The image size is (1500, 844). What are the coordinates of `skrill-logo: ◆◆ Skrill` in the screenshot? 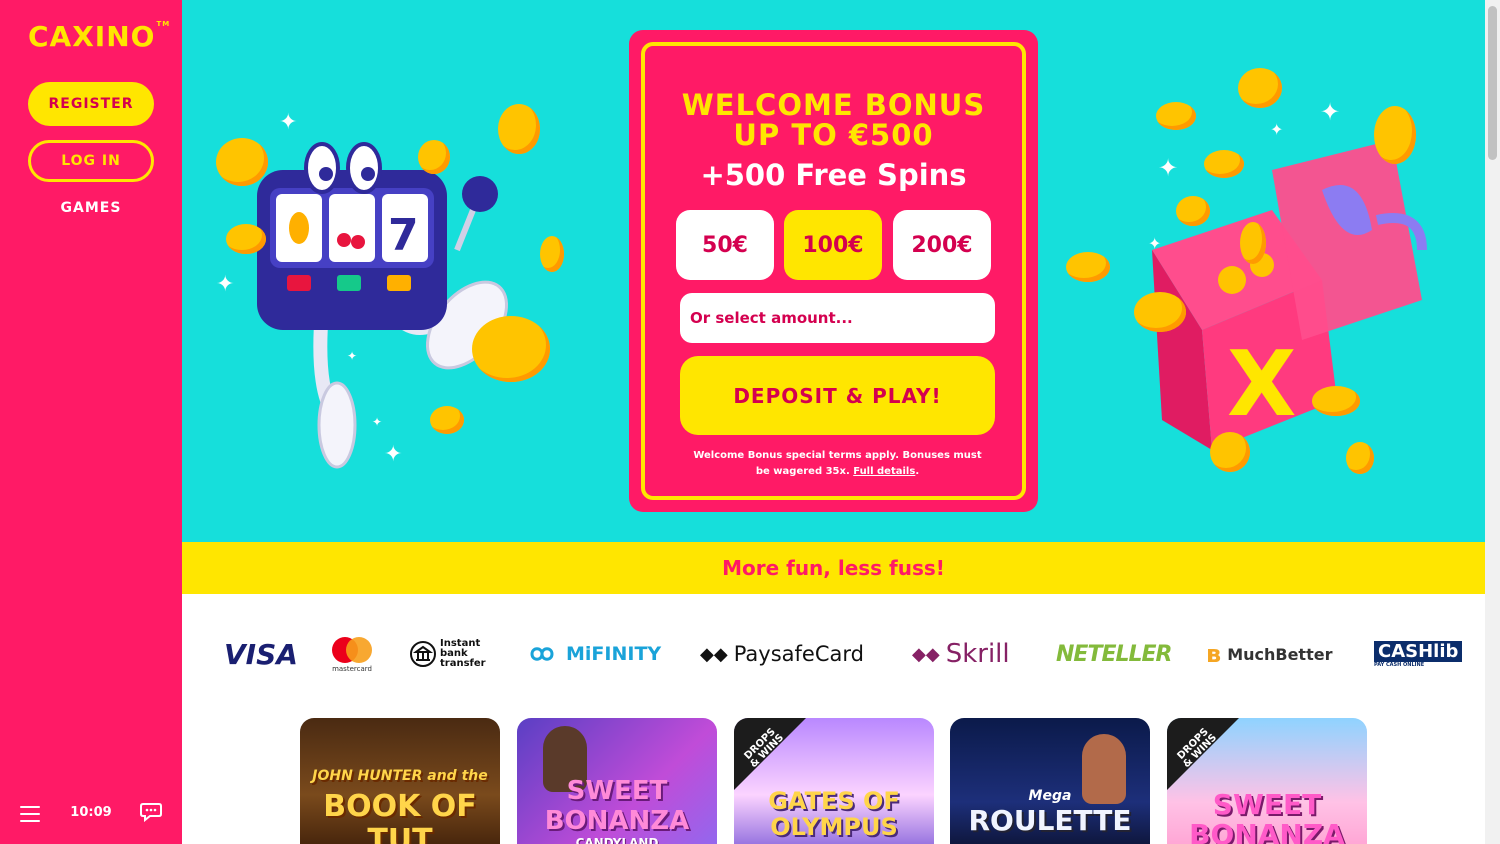 It's located at (961, 654).